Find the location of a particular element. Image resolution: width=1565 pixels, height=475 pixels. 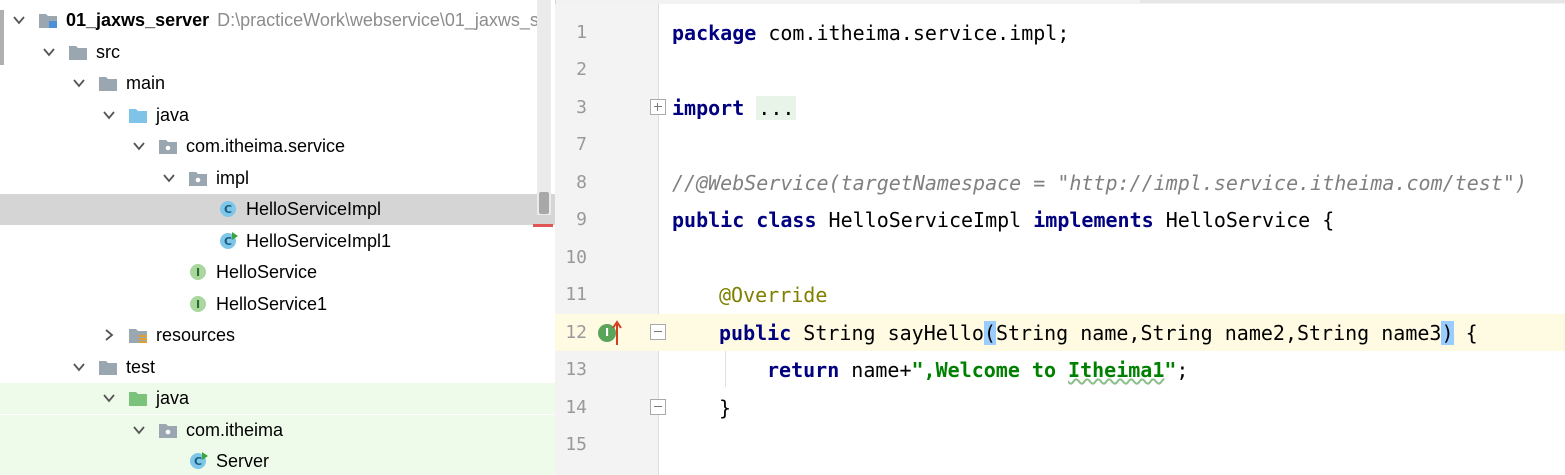

tree-item-helloservice1: I HelloService1 is located at coordinates (277, 304).